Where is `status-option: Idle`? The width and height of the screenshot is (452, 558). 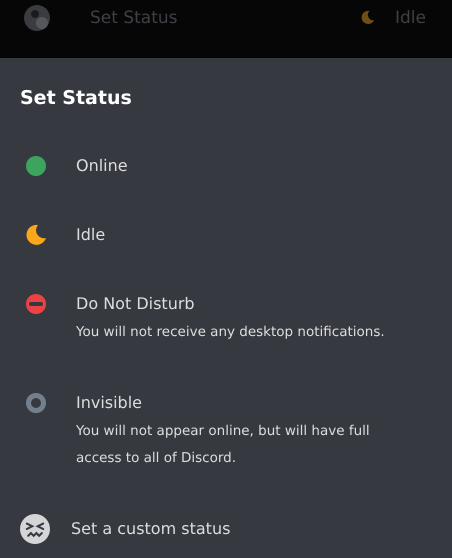 status-option: Idle is located at coordinates (91, 235).